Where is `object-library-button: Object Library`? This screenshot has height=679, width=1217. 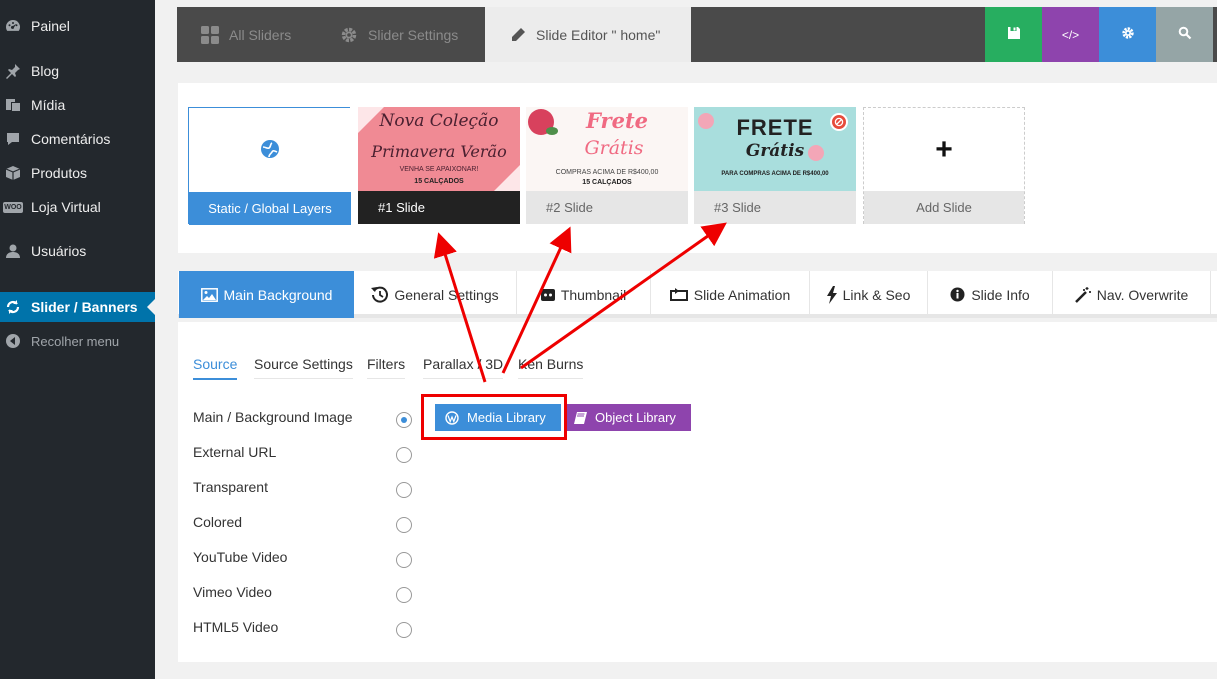 object-library-button: Object Library is located at coordinates (628, 417).